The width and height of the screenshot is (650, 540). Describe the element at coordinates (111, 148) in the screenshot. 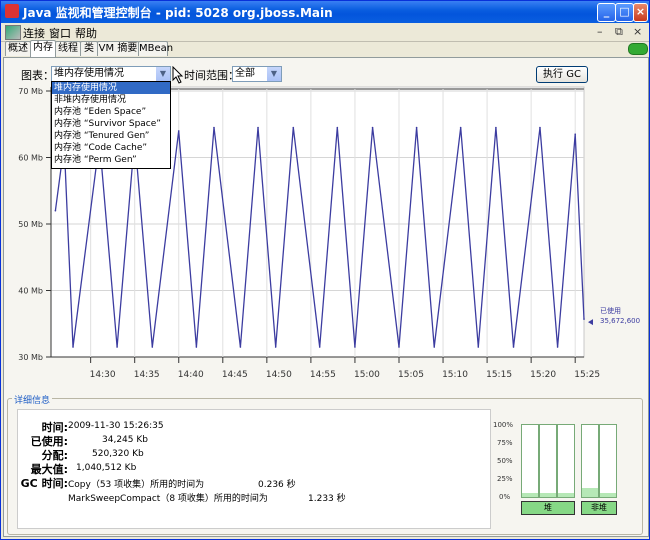

I see `dropdown-option-codecache: 内存池 “Code Cache”` at that location.